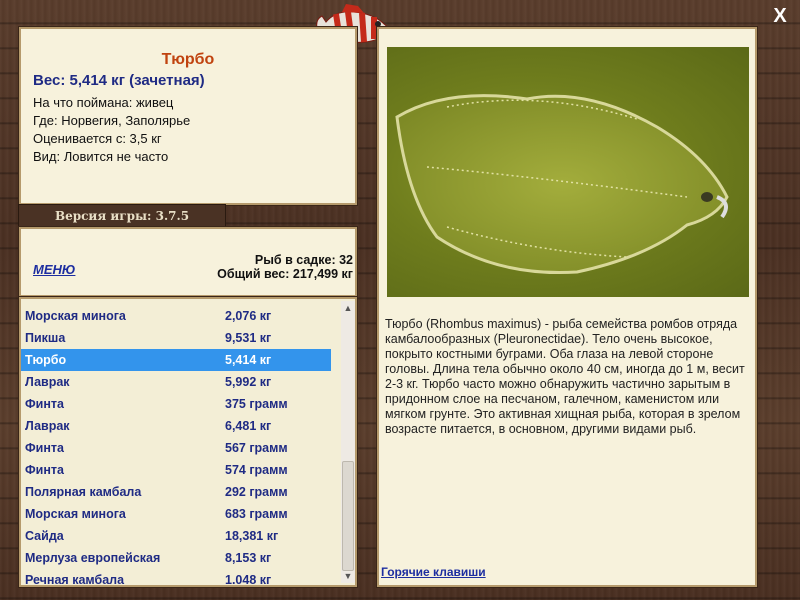 This screenshot has height=600, width=800. I want to click on fish-list-item-weight: 5,414 кг, so click(248, 360).